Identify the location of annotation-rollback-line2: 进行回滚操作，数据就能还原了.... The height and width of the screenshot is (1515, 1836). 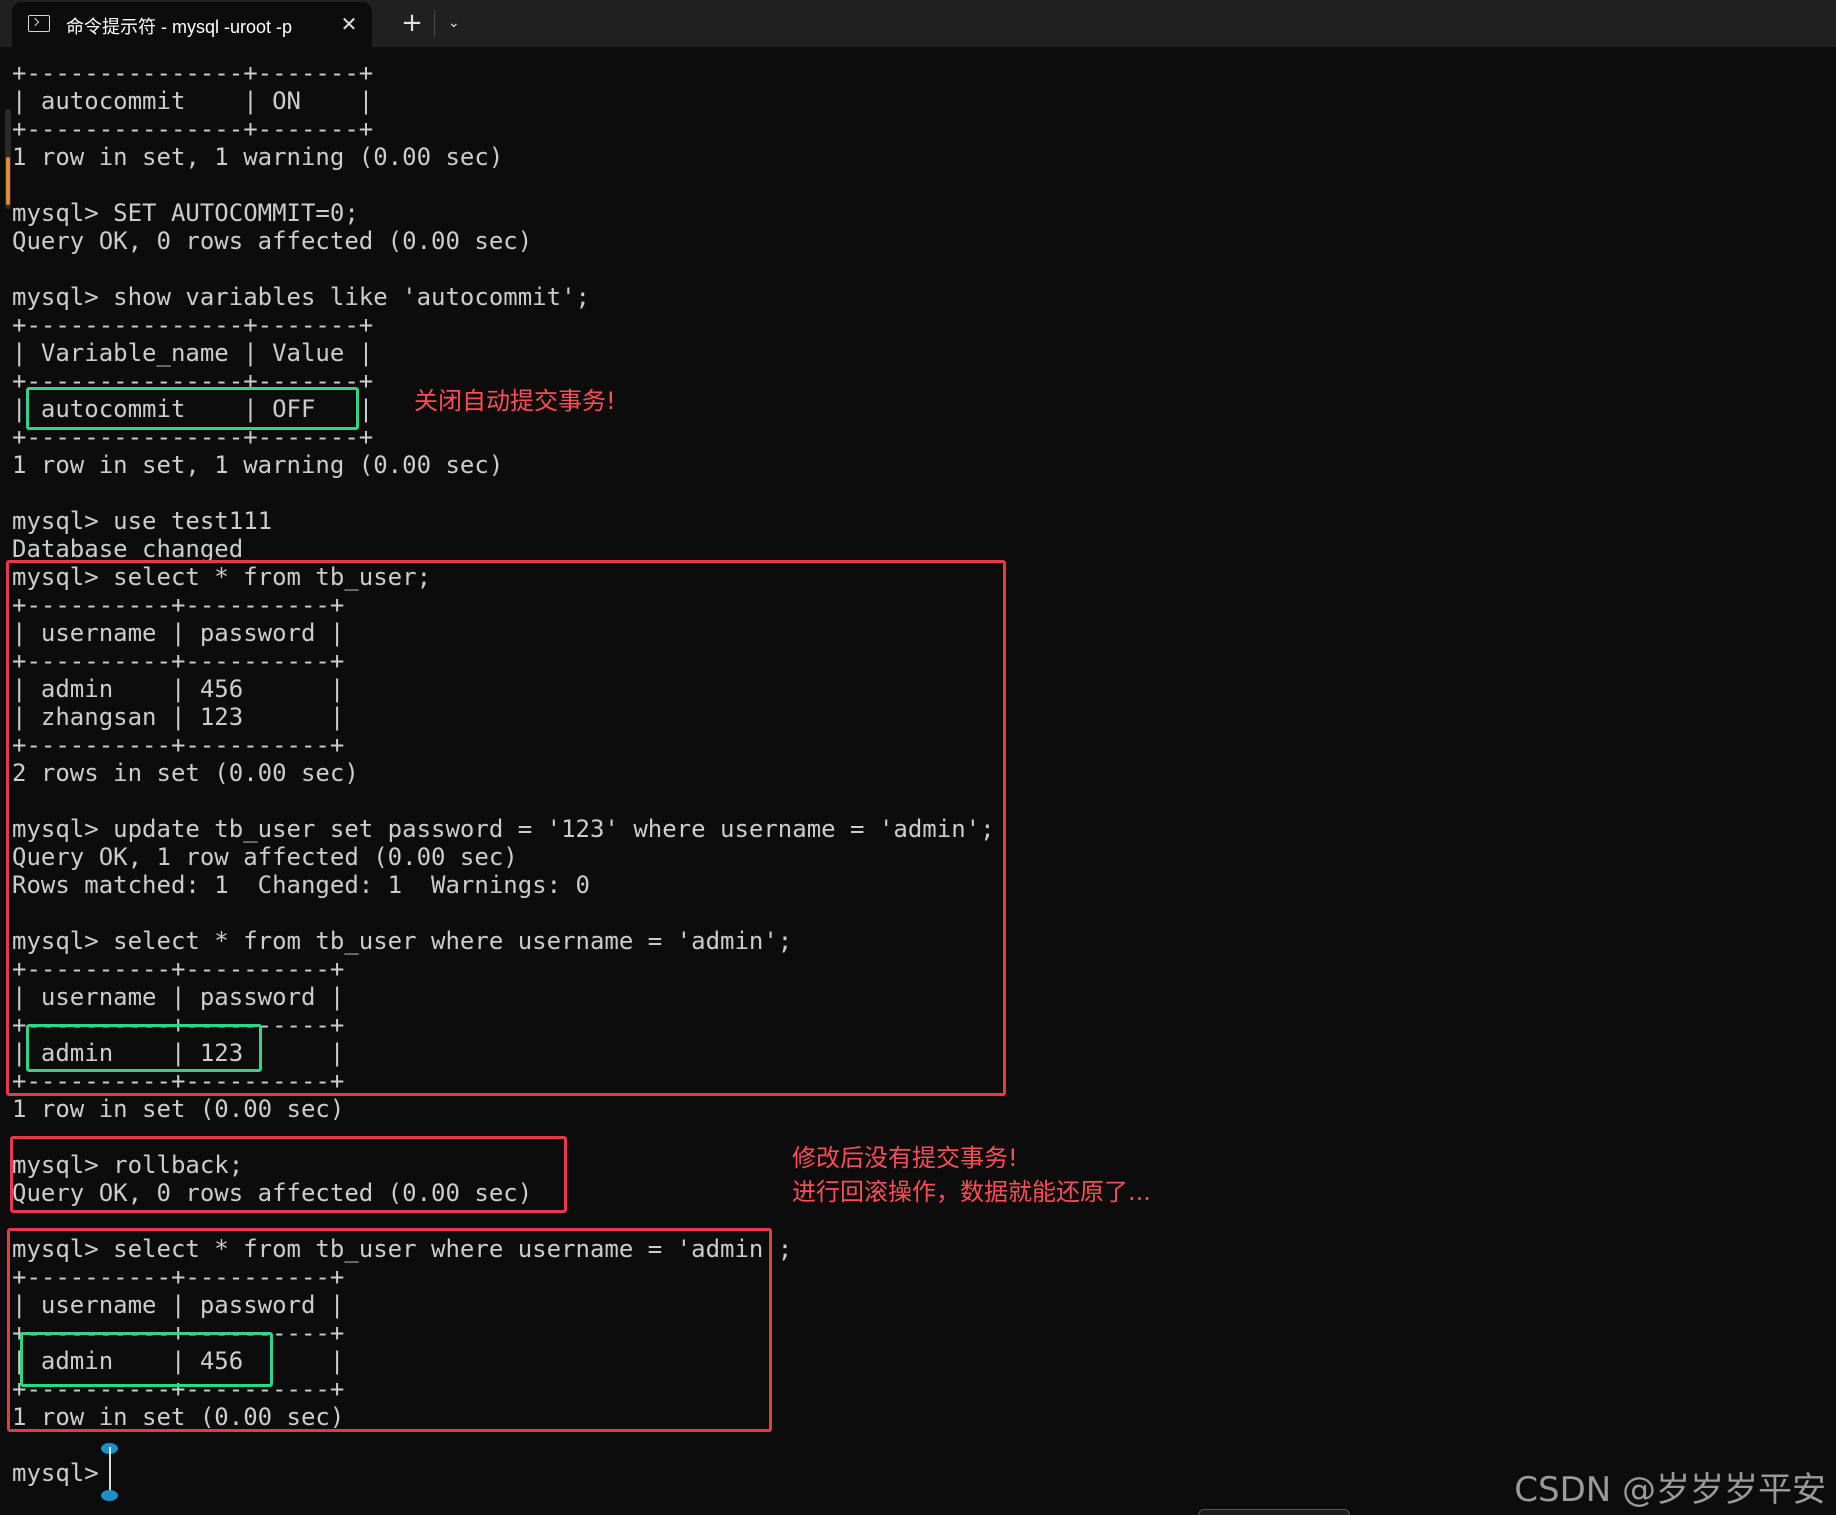
(971, 1192).